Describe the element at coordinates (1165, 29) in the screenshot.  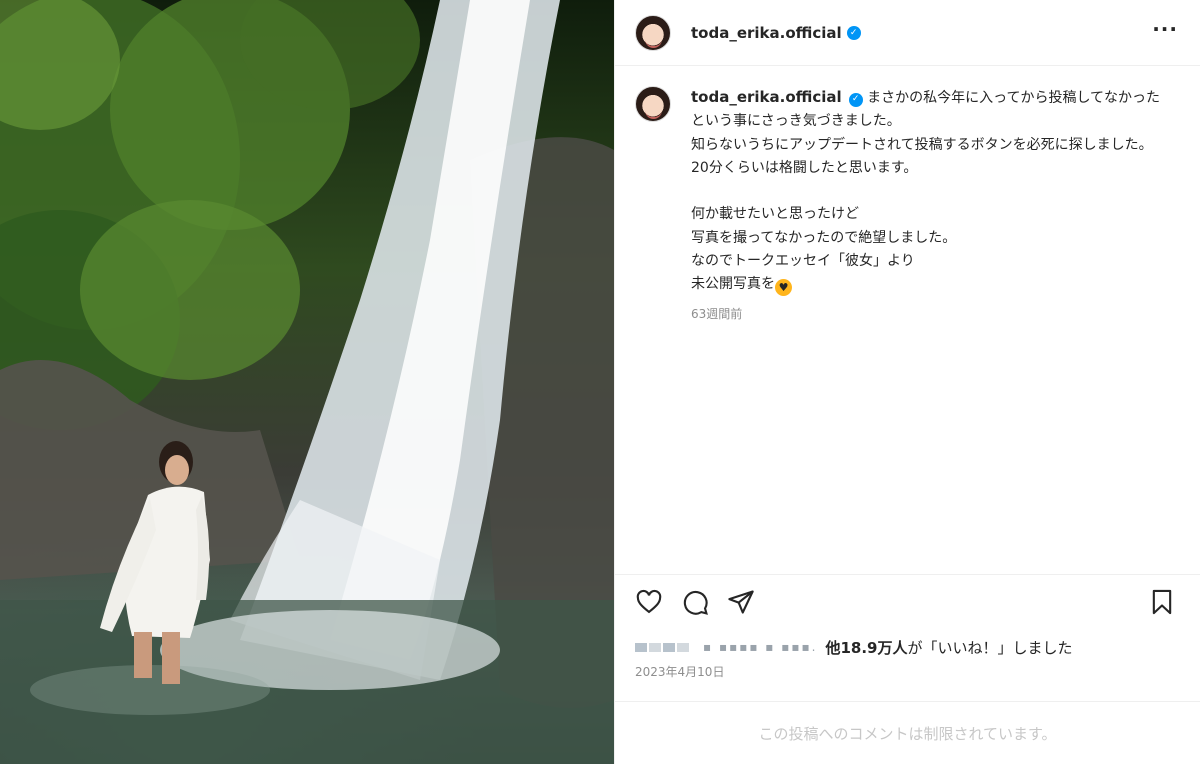
I see `ellipsis-icon: ···` at that location.